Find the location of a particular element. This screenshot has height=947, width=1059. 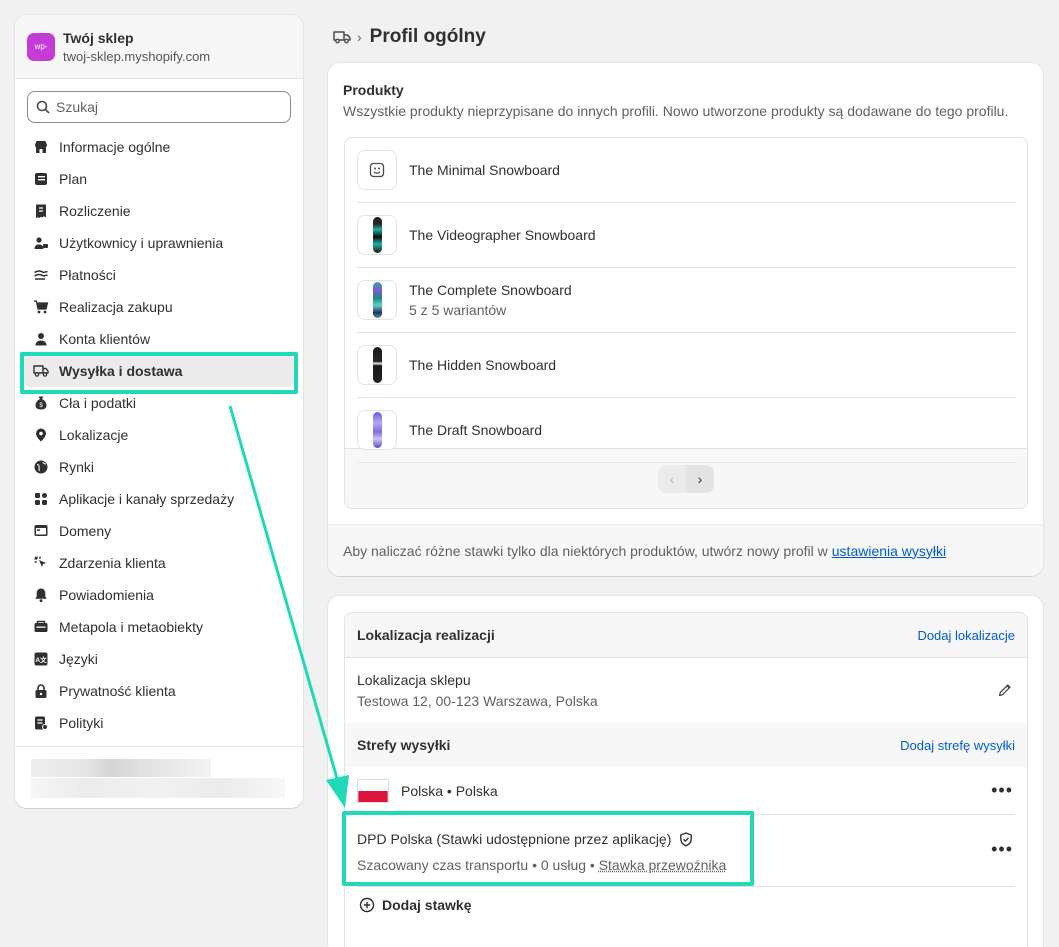

sidebar-item-8: Wysyłka i dostawa is located at coordinates (159, 371).